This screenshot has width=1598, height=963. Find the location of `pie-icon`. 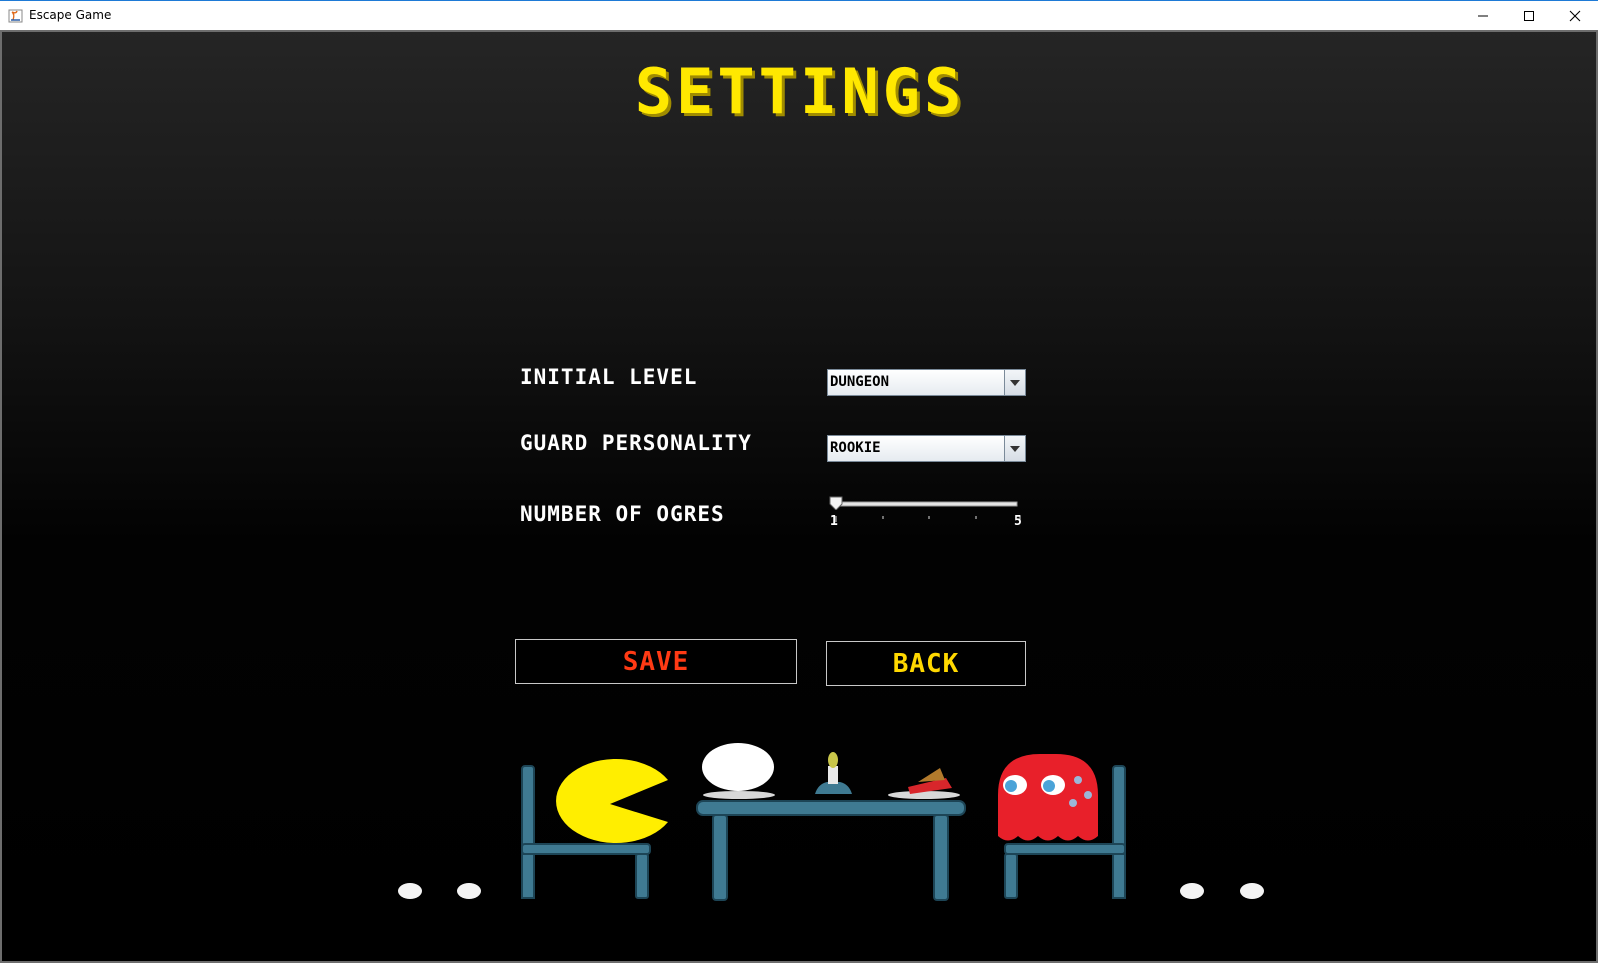

pie-icon is located at coordinates (930, 781).